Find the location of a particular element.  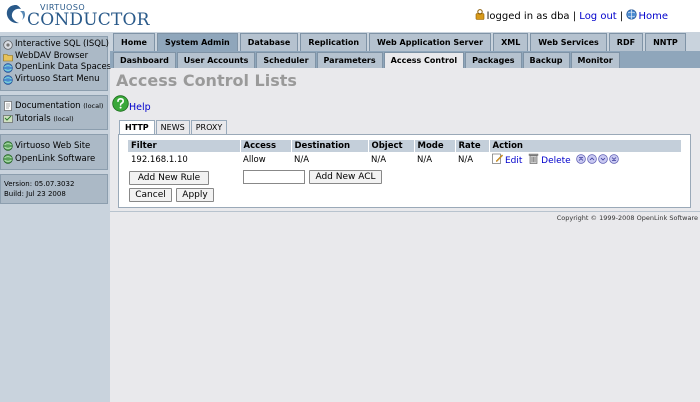

document-icon is located at coordinates (8, 106).